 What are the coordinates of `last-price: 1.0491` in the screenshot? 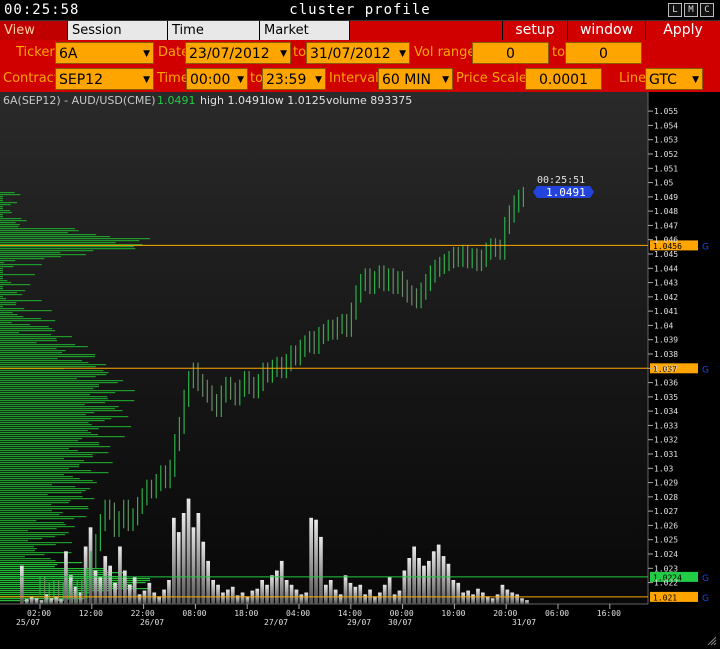 It's located at (176, 100).